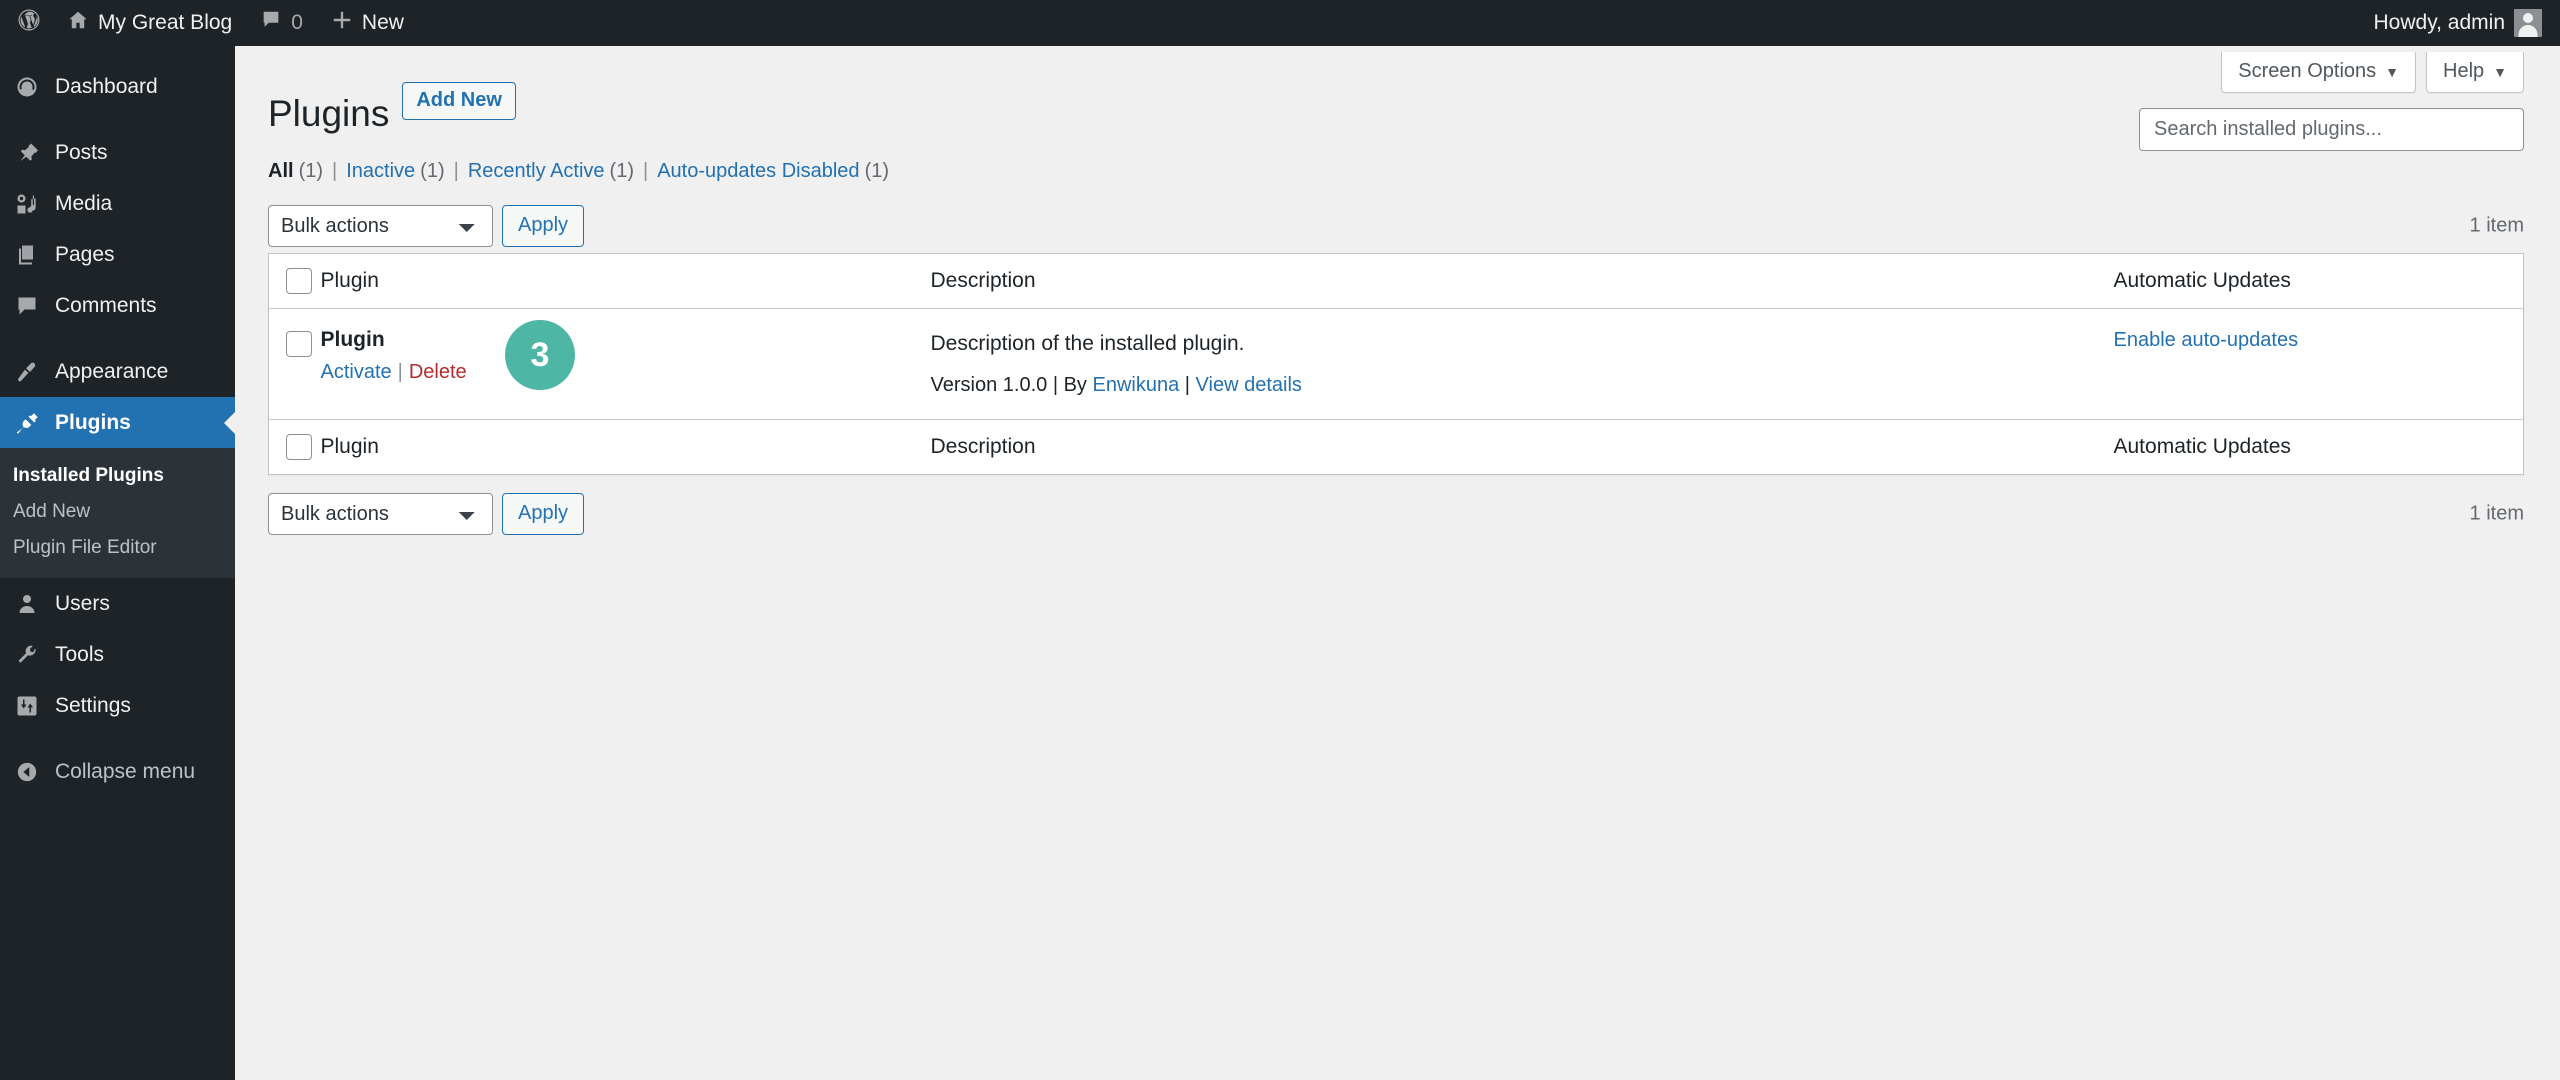 The width and height of the screenshot is (2560, 1080). I want to click on comments-button: 0, so click(281, 23).